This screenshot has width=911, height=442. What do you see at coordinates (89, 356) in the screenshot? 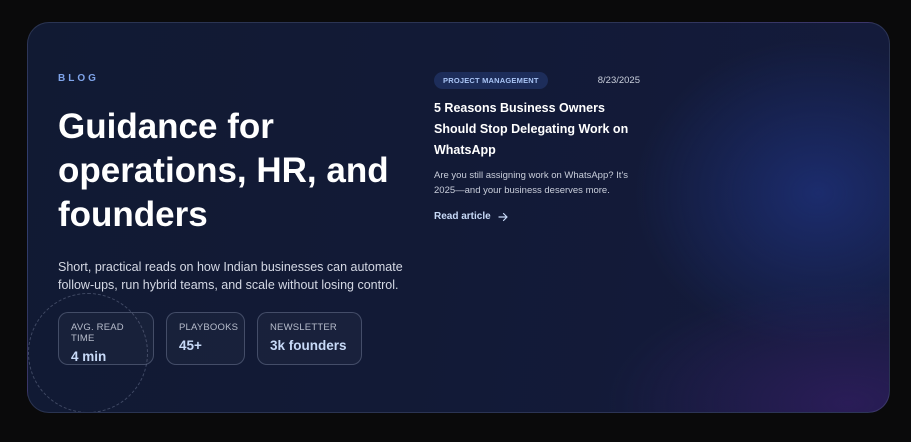
I see `stat-value: 4 min` at bounding box center [89, 356].